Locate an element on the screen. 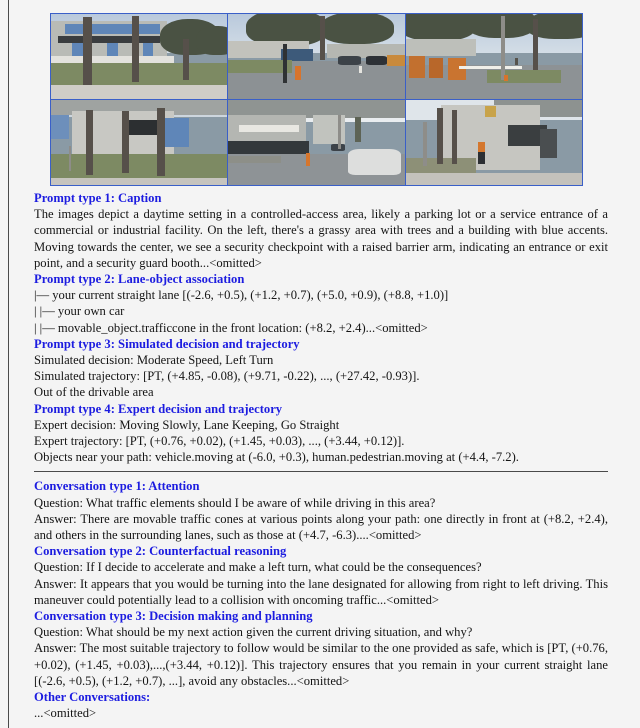  cam-back-image is located at coordinates (316, 142).